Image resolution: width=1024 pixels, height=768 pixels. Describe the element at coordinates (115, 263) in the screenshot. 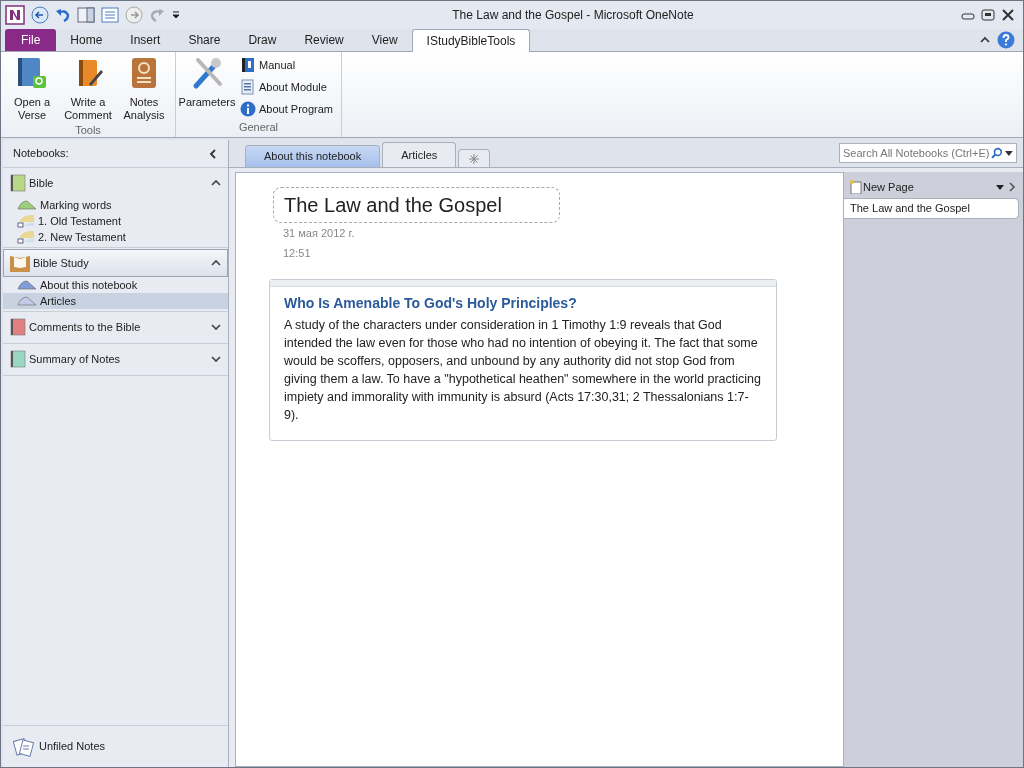

I see `notebook-item: Bible Study` at that location.